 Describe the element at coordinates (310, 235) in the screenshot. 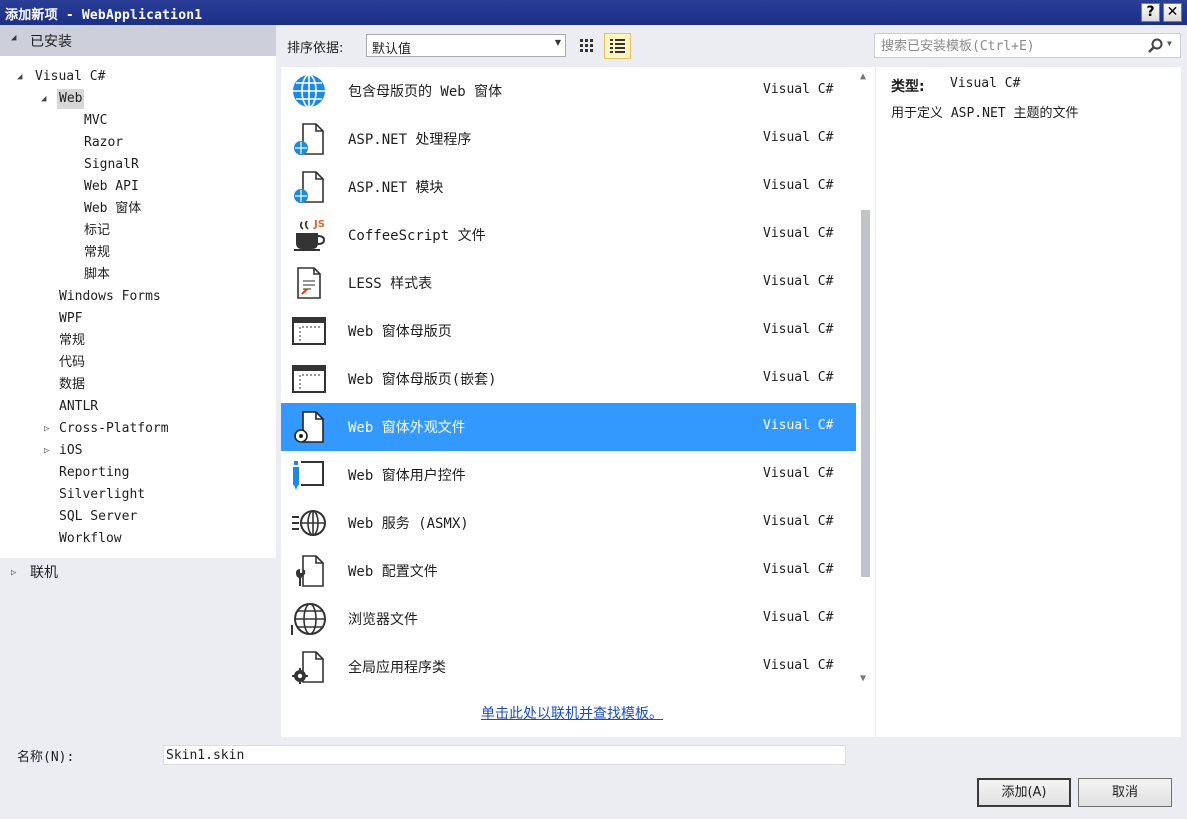

I see `coffee-cup-icon: JS` at that location.